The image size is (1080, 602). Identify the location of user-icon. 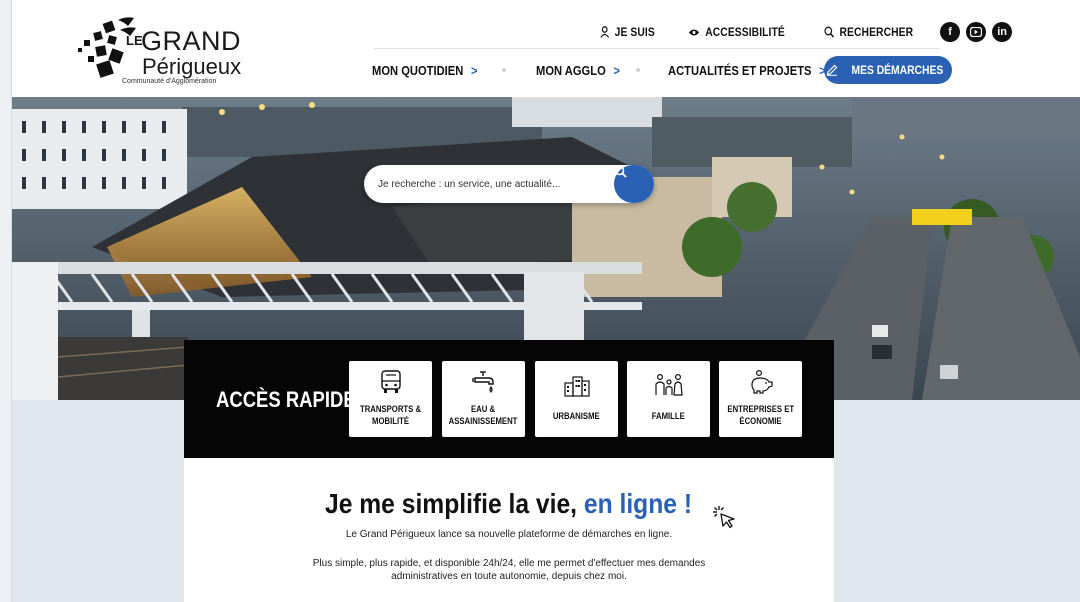
(605, 32).